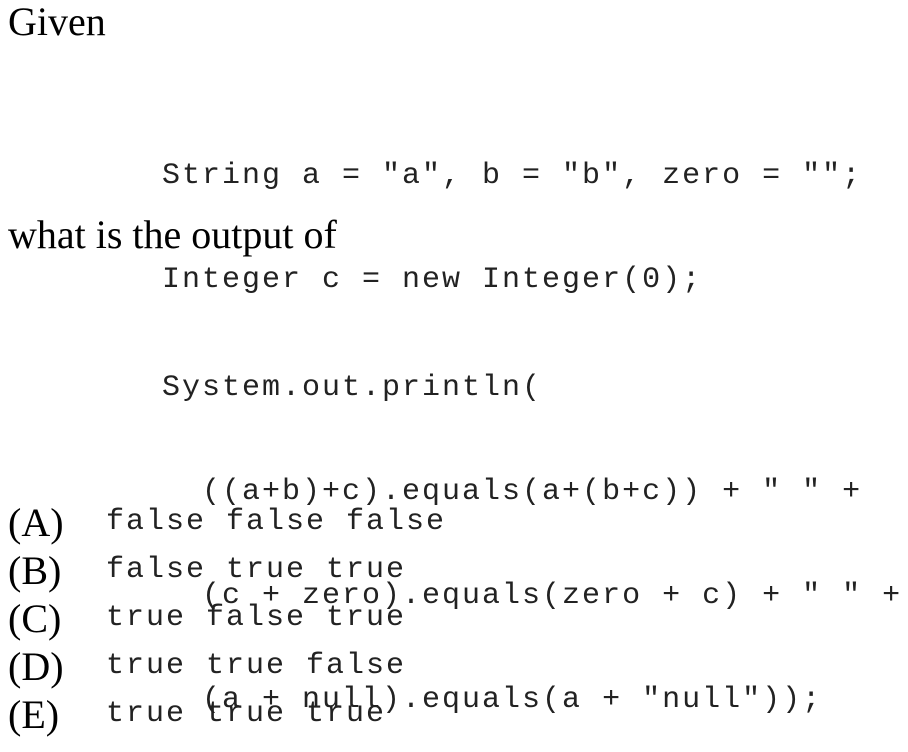  What do you see at coordinates (246, 714) in the screenshot?
I see `option-text: true true true` at bounding box center [246, 714].